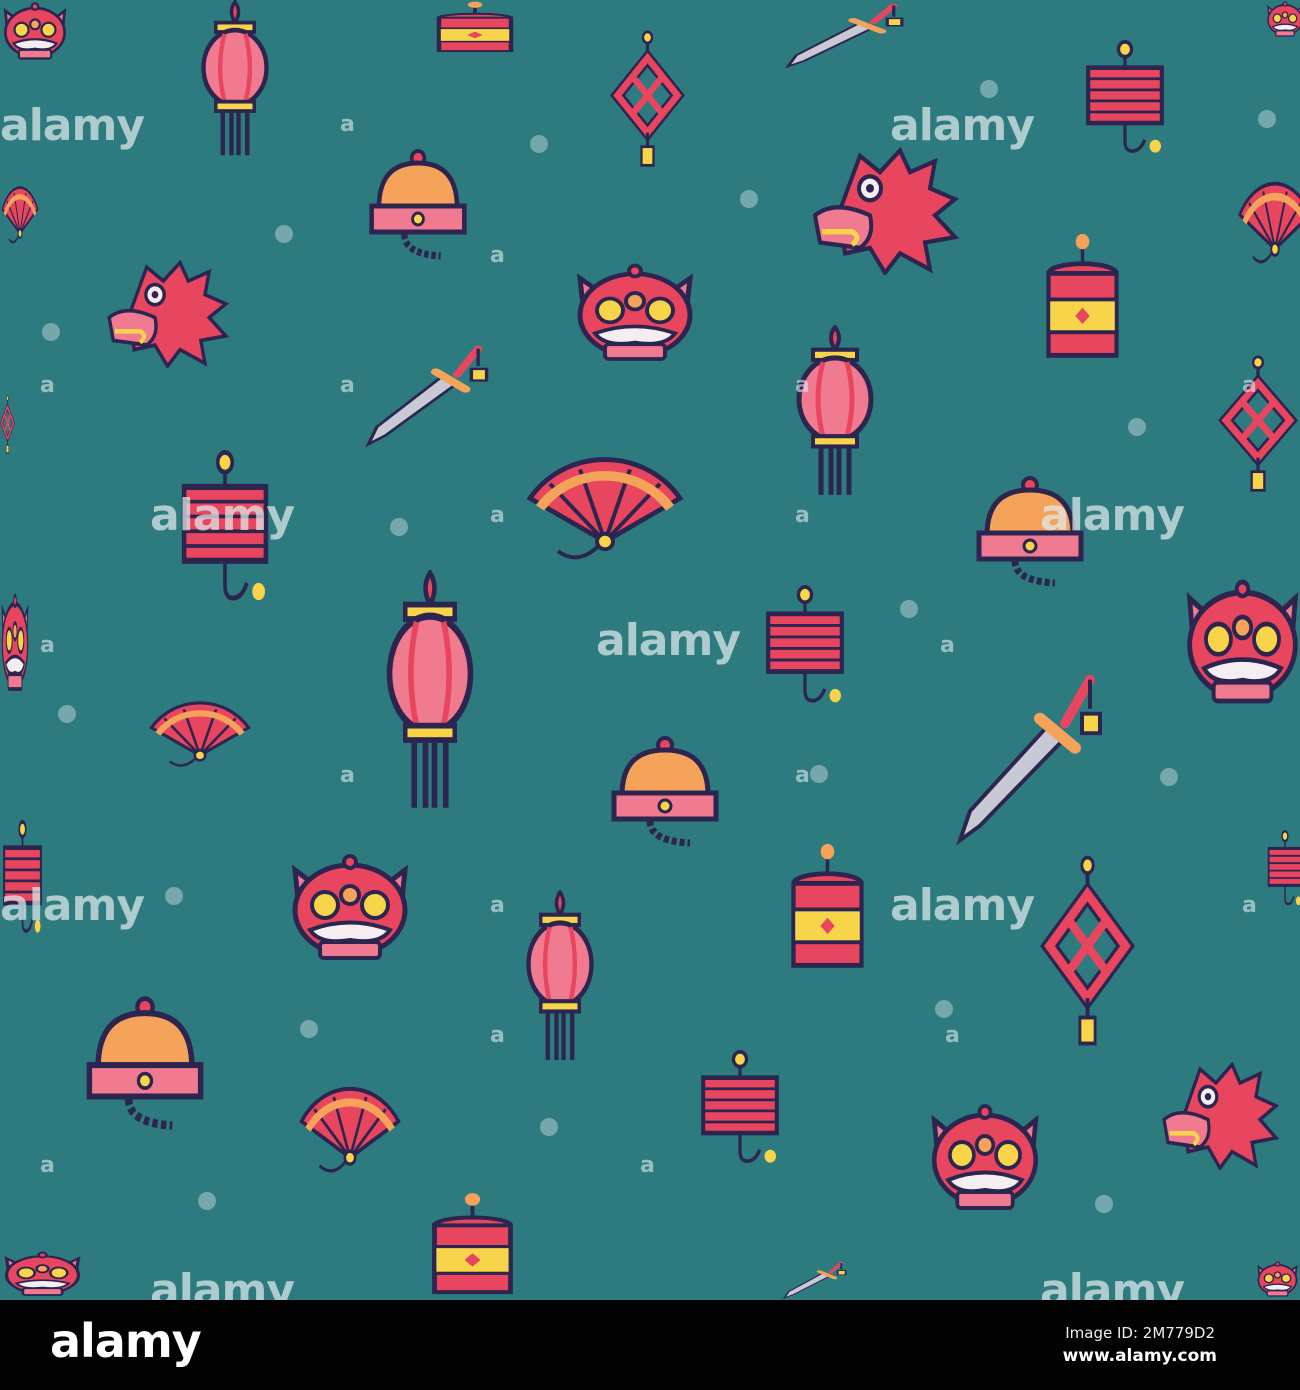 The image size is (1300, 1390). I want to click on image-id: Image ID: 2M779D2, so click(1140, 1333).